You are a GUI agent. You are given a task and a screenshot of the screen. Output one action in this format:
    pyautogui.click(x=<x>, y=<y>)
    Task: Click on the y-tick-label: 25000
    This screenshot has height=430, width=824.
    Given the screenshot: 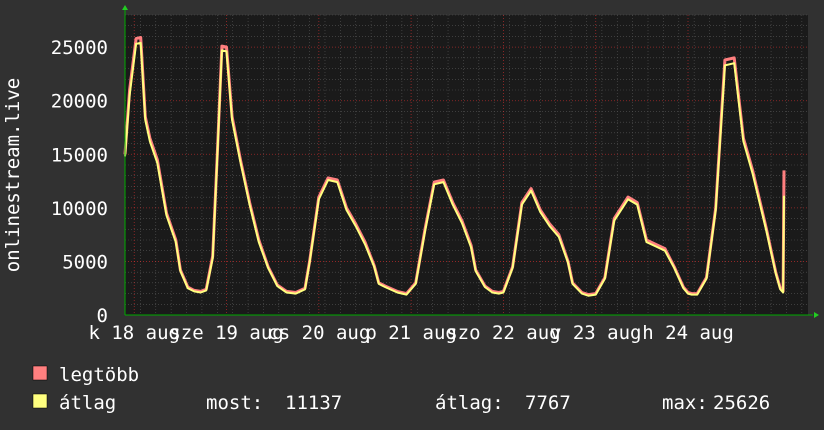 What is the action you would take?
    pyautogui.click(x=79, y=48)
    